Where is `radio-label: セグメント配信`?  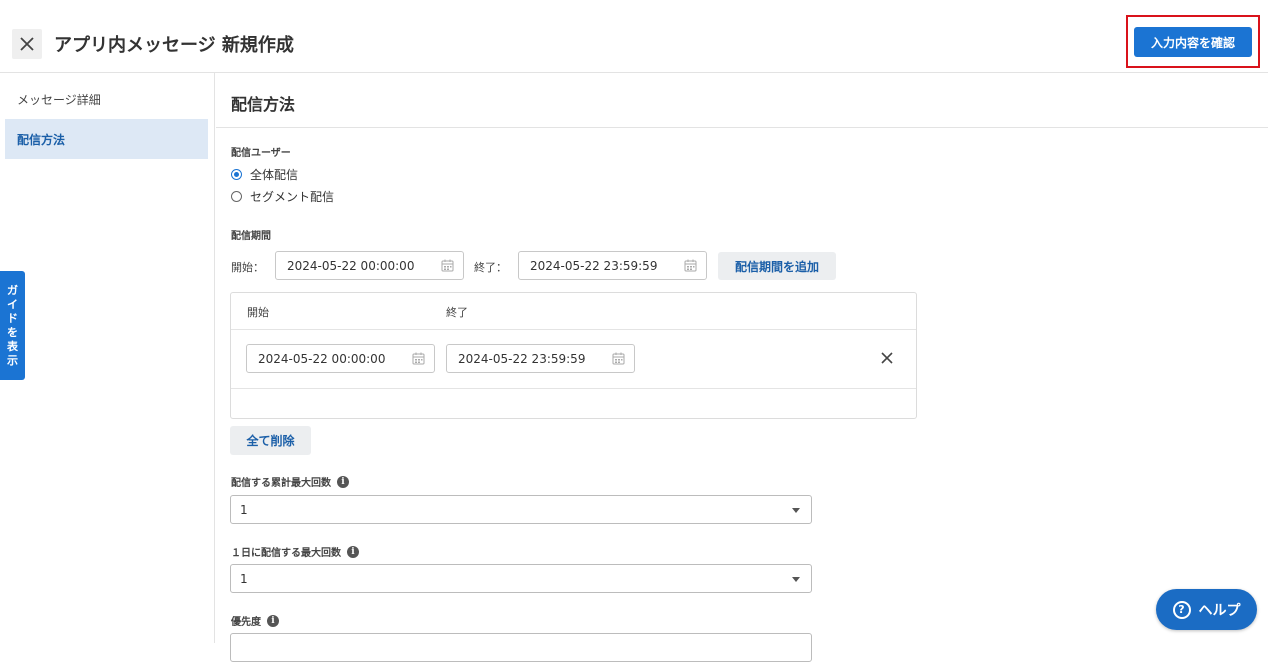 radio-label: セグメント配信 is located at coordinates (292, 197).